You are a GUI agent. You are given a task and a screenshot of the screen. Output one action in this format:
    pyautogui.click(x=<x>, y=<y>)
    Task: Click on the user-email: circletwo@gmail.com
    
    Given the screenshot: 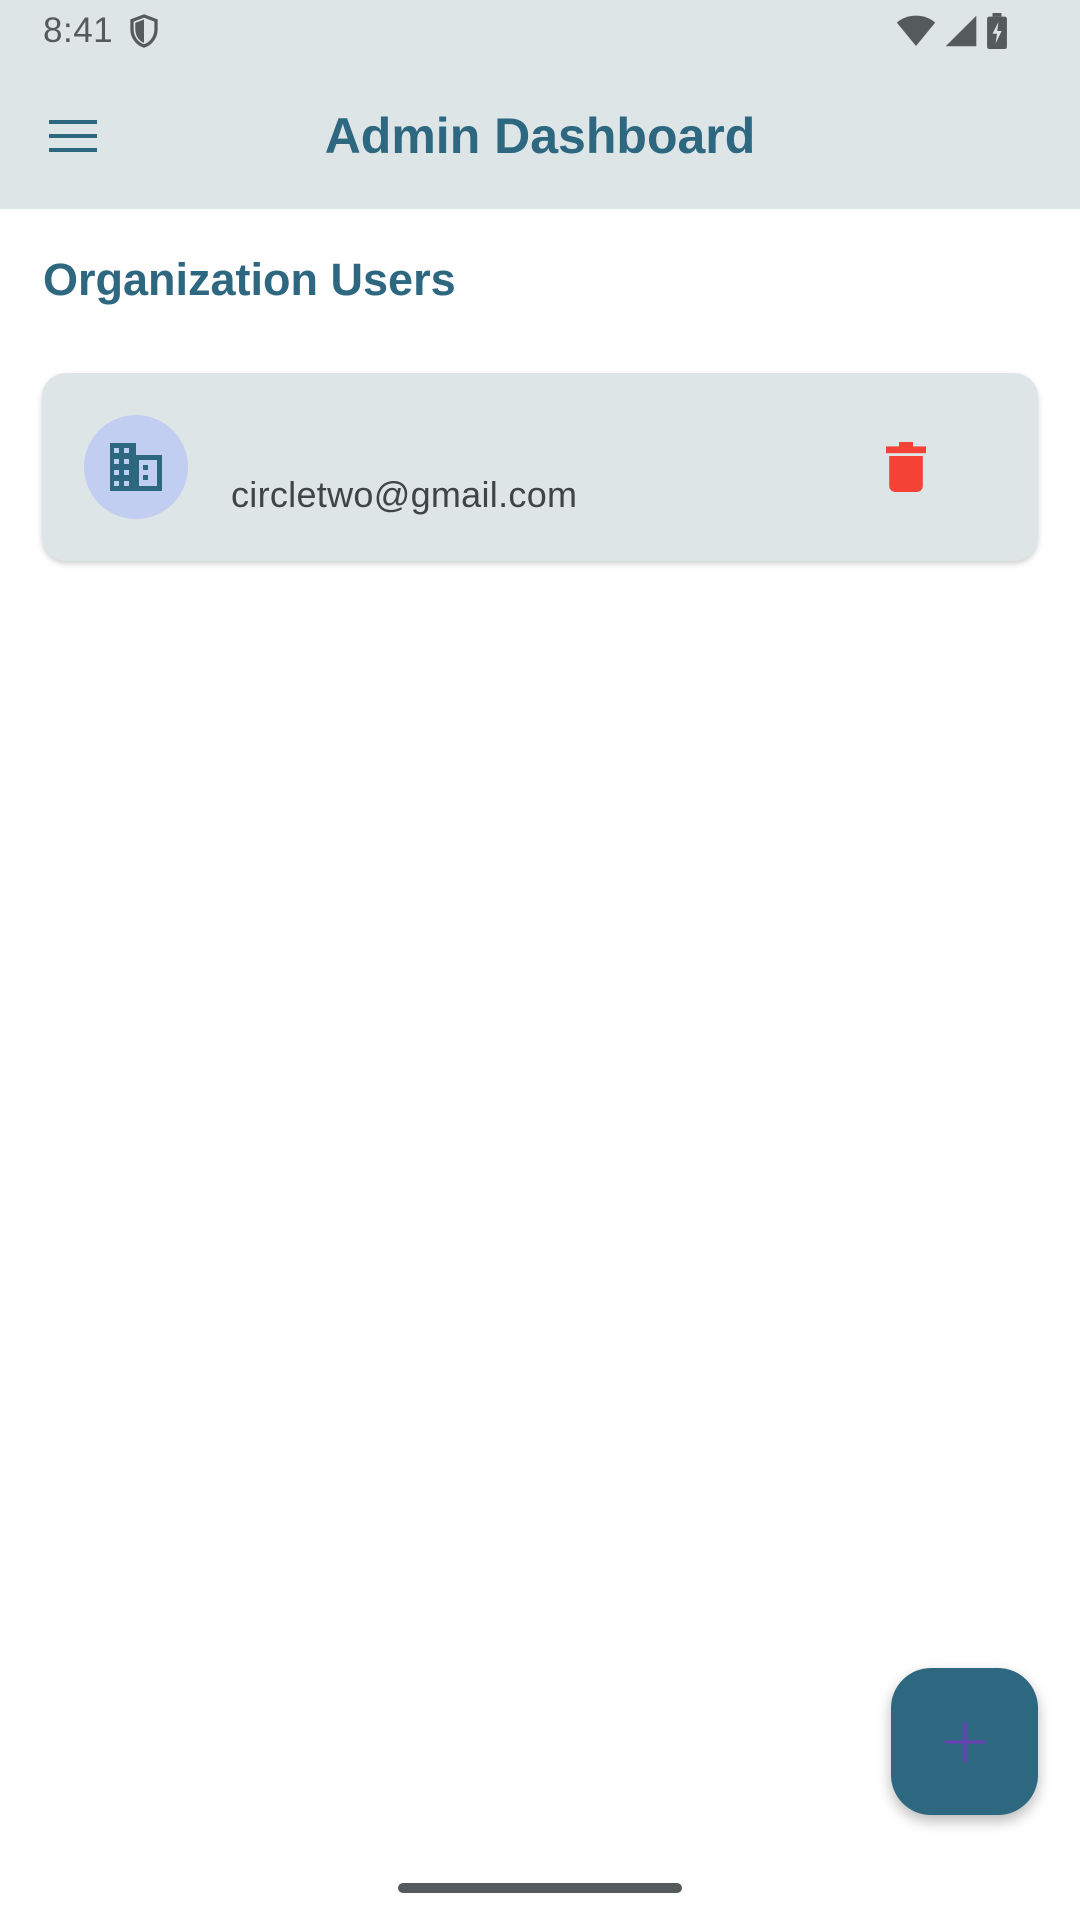 What is the action you would take?
    pyautogui.click(x=404, y=494)
    